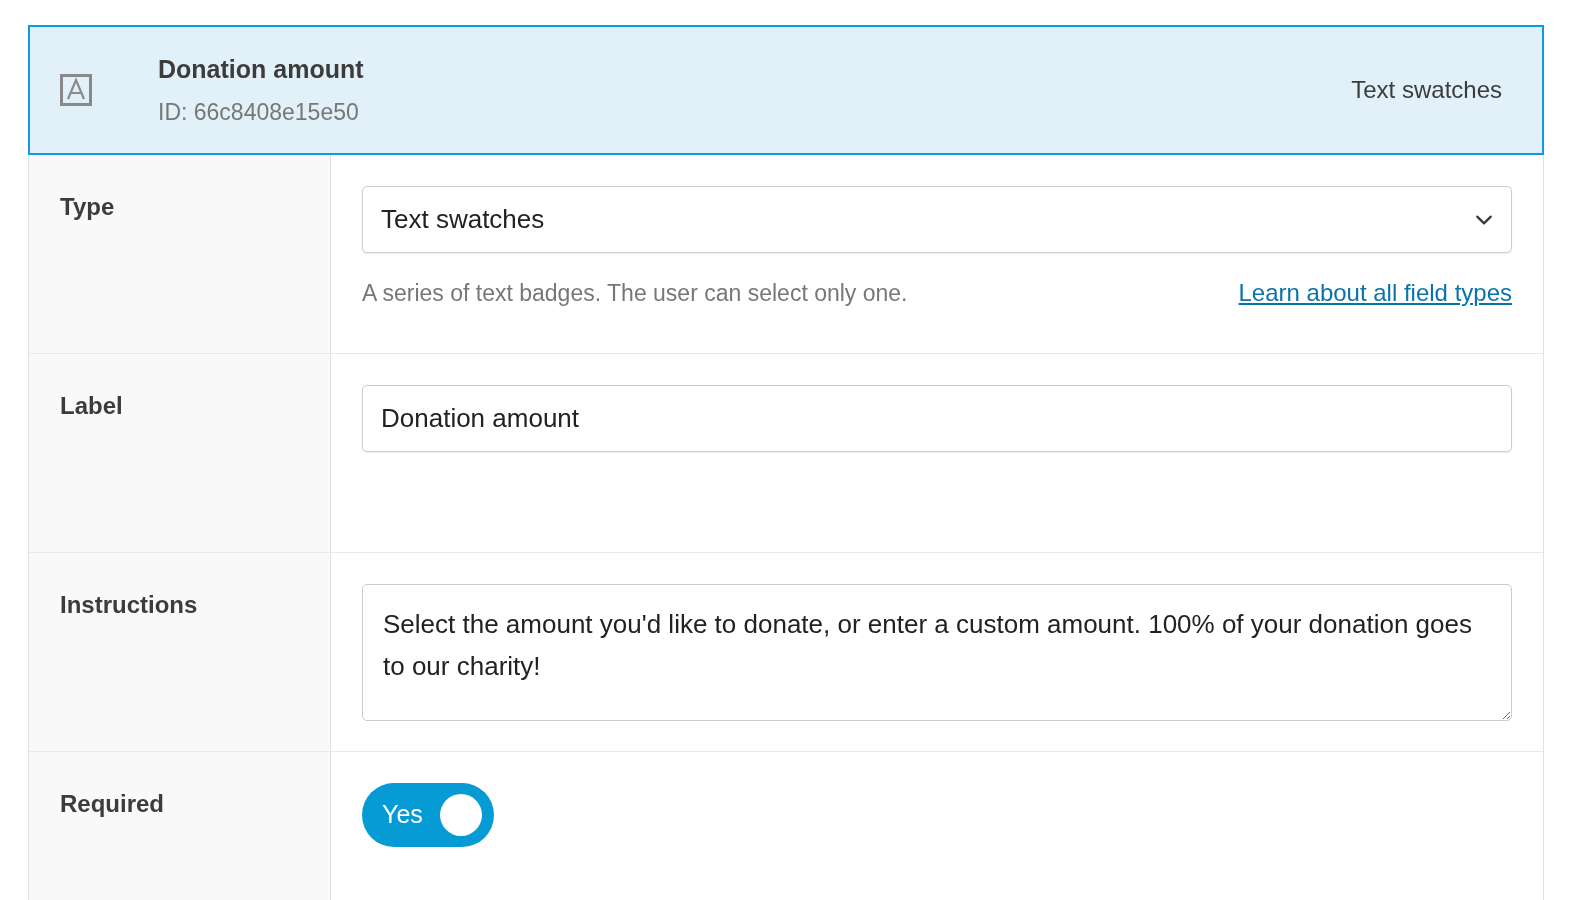 Image resolution: width=1576 pixels, height=900 pixels. Describe the element at coordinates (937, 652) in the screenshot. I see `instructions-textarea: Select the amount you'd like to donate, or enter a custom amount. 100% of your donation goes to our charity!` at that location.